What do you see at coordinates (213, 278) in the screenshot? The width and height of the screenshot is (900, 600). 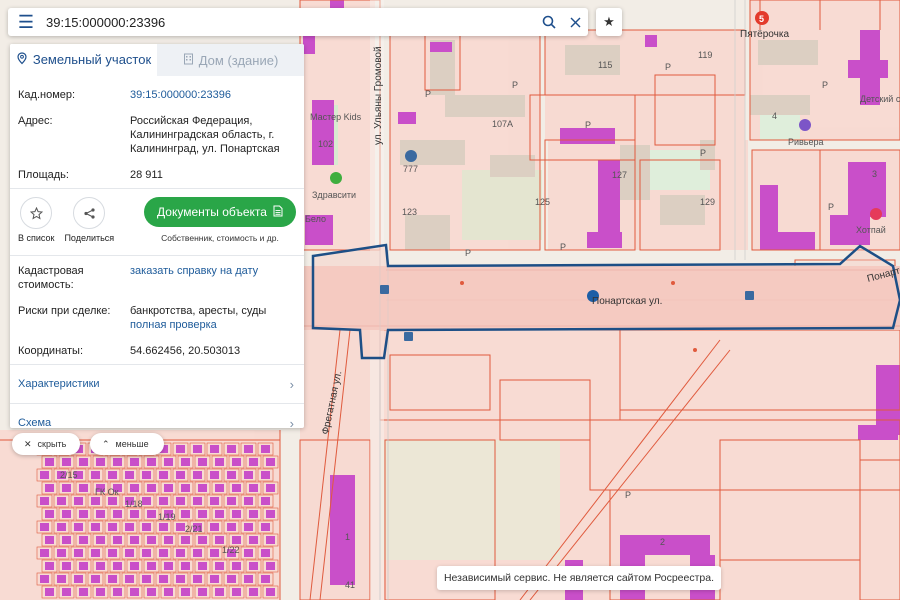 I see `order-certificate-link: заказать справку на дату` at bounding box center [213, 278].